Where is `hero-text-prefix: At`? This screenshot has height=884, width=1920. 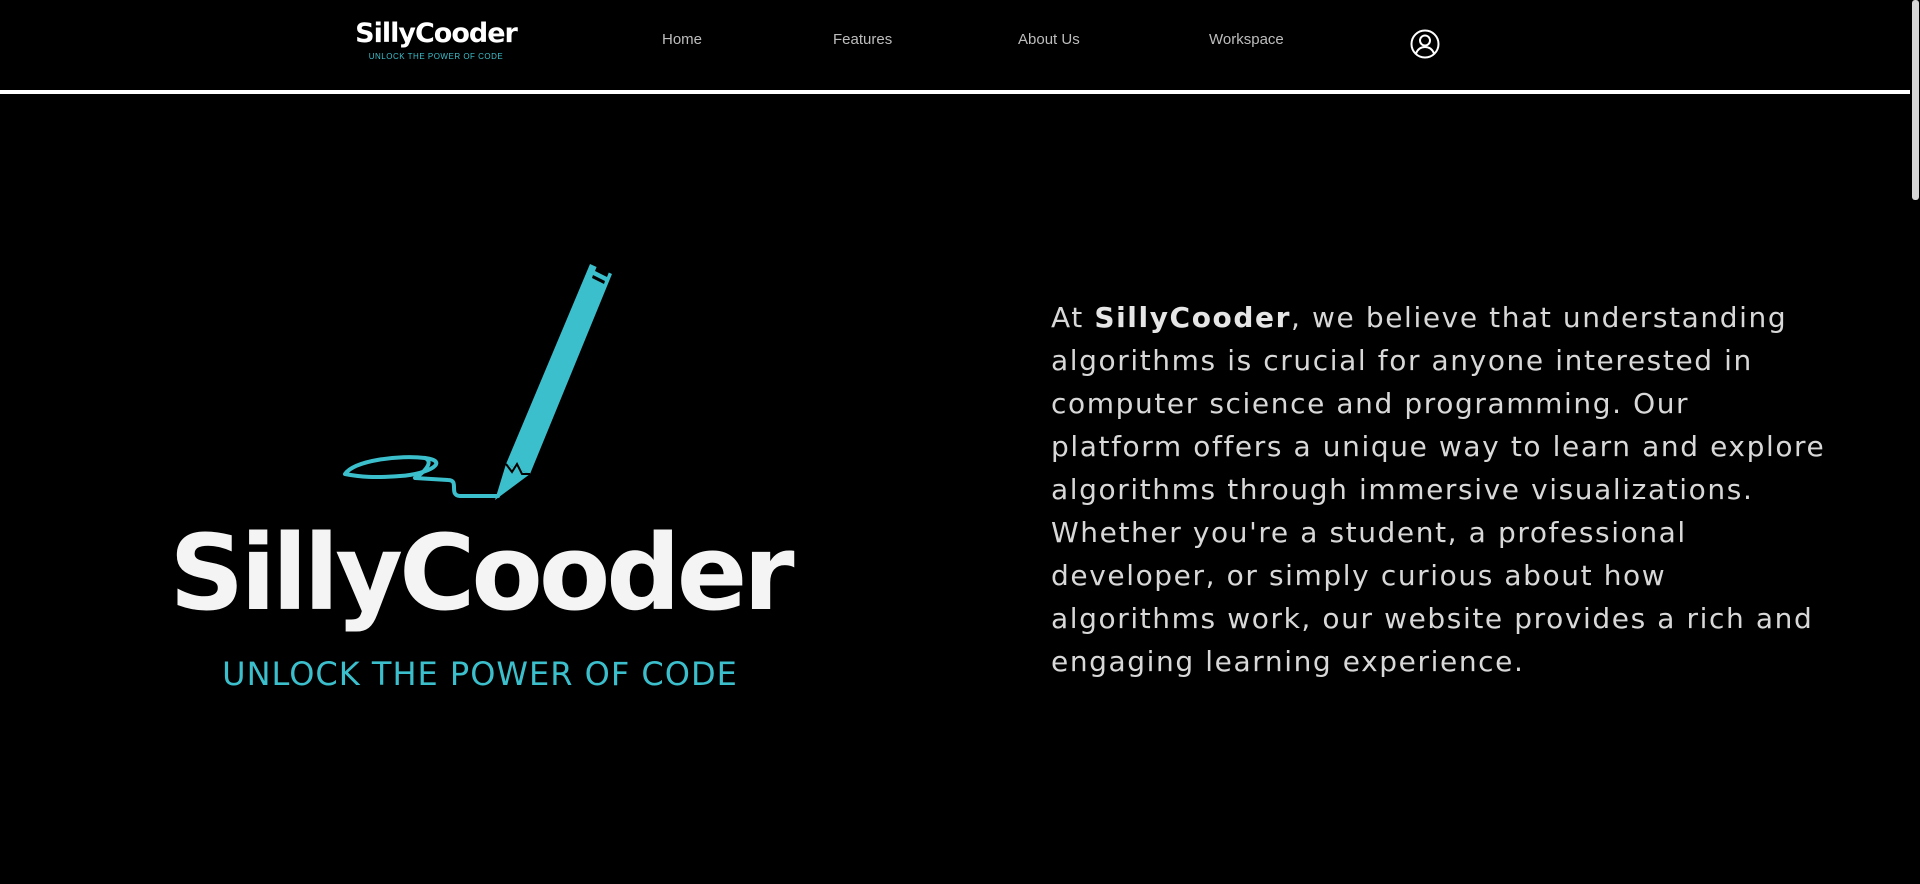 hero-text-prefix: At is located at coordinates (1073, 317).